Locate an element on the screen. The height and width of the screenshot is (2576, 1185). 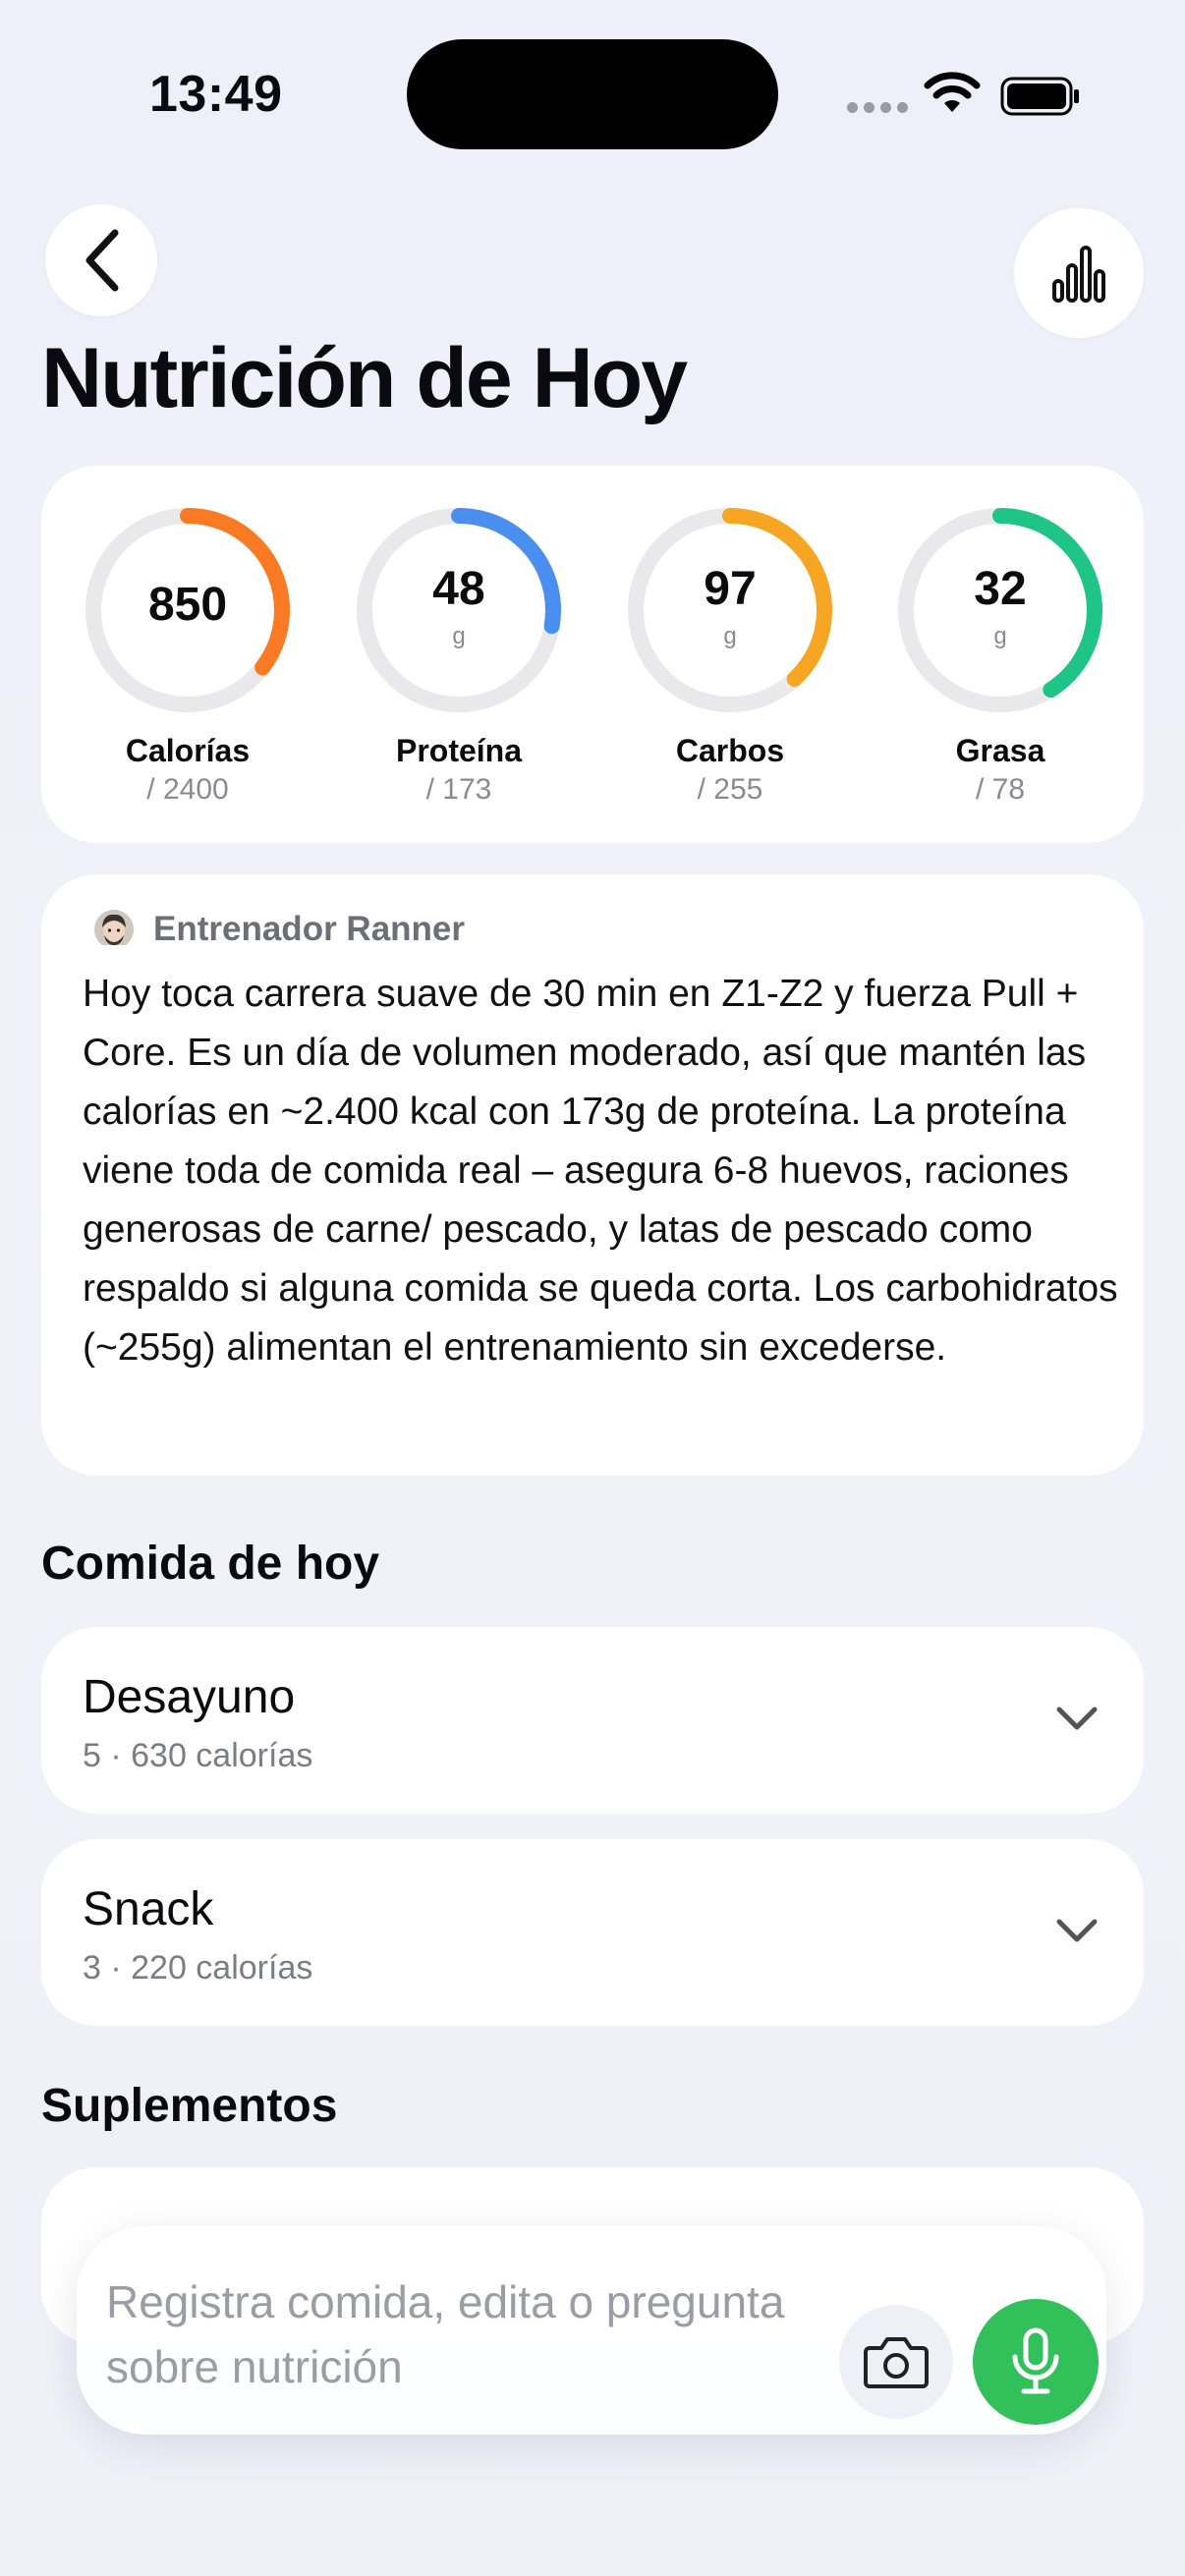
back-button is located at coordinates (101, 260).